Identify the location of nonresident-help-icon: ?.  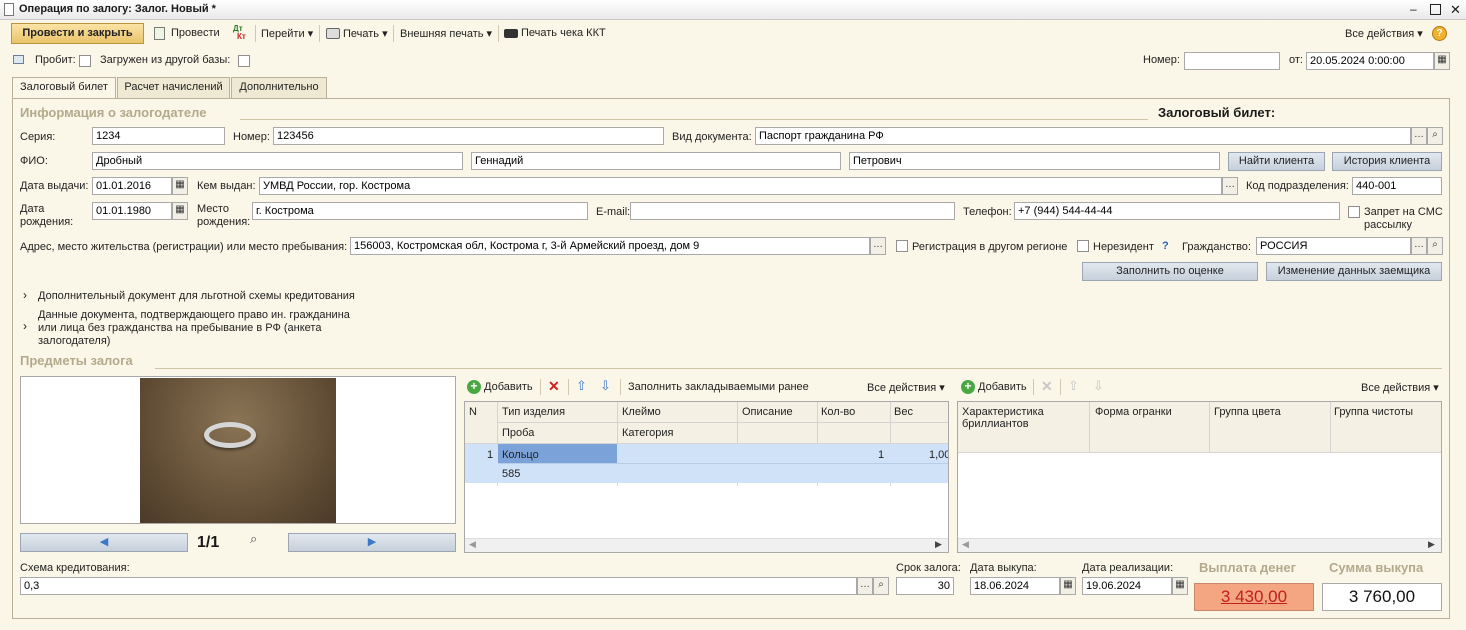
(1165, 246).